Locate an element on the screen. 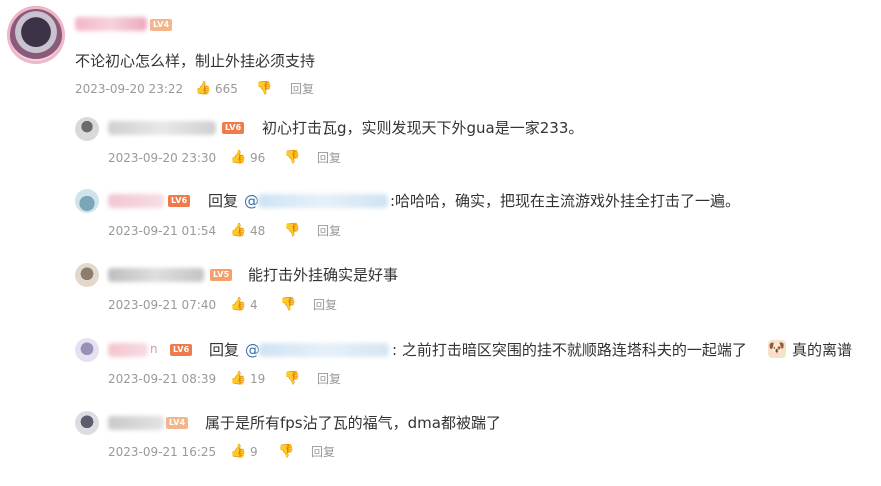 The width and height of the screenshot is (881, 486). like-count: 665 is located at coordinates (226, 89).